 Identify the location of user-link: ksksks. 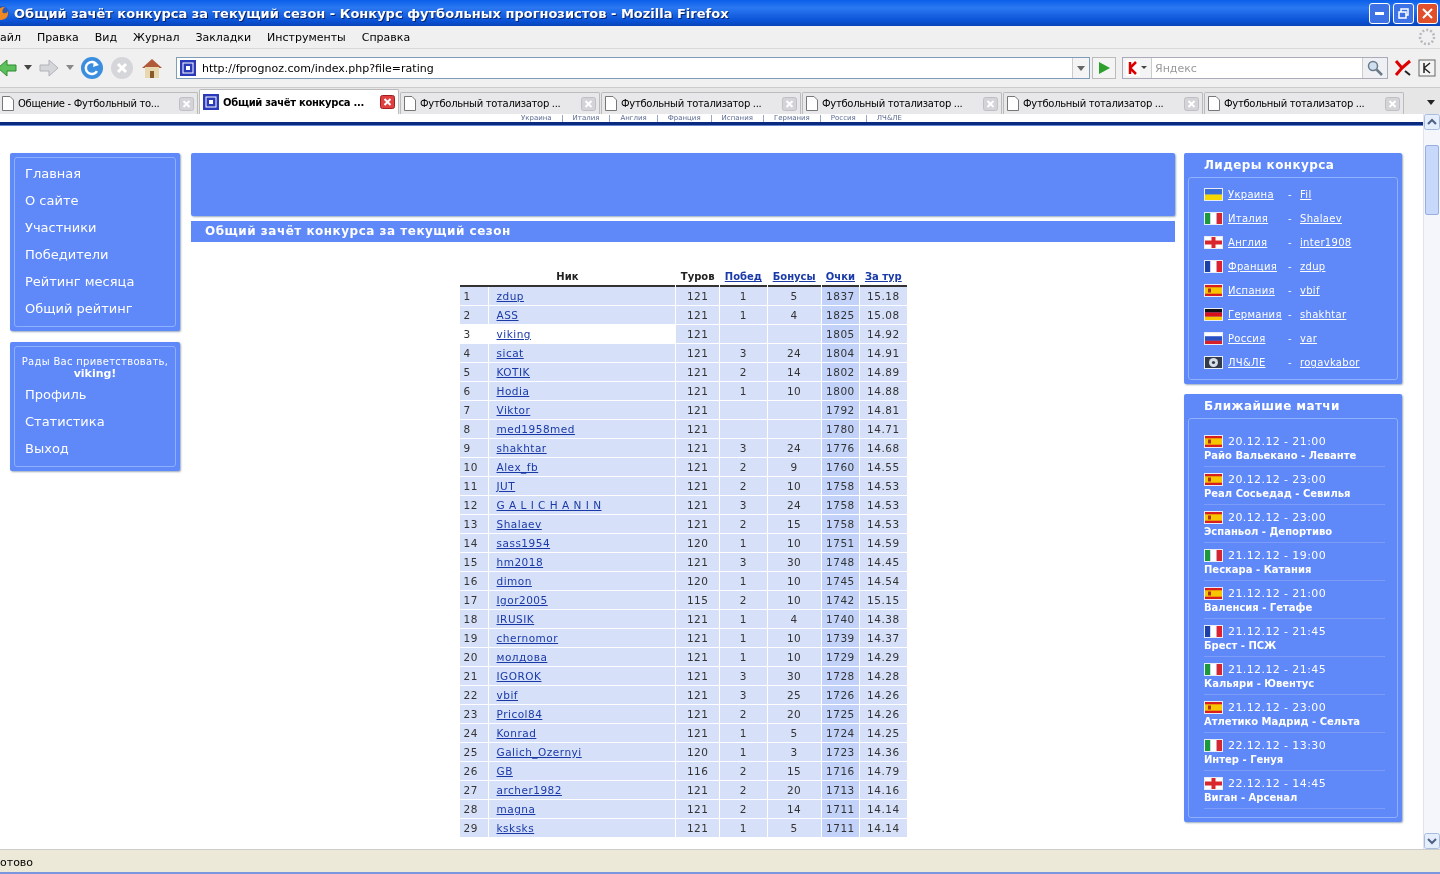
(515, 828).